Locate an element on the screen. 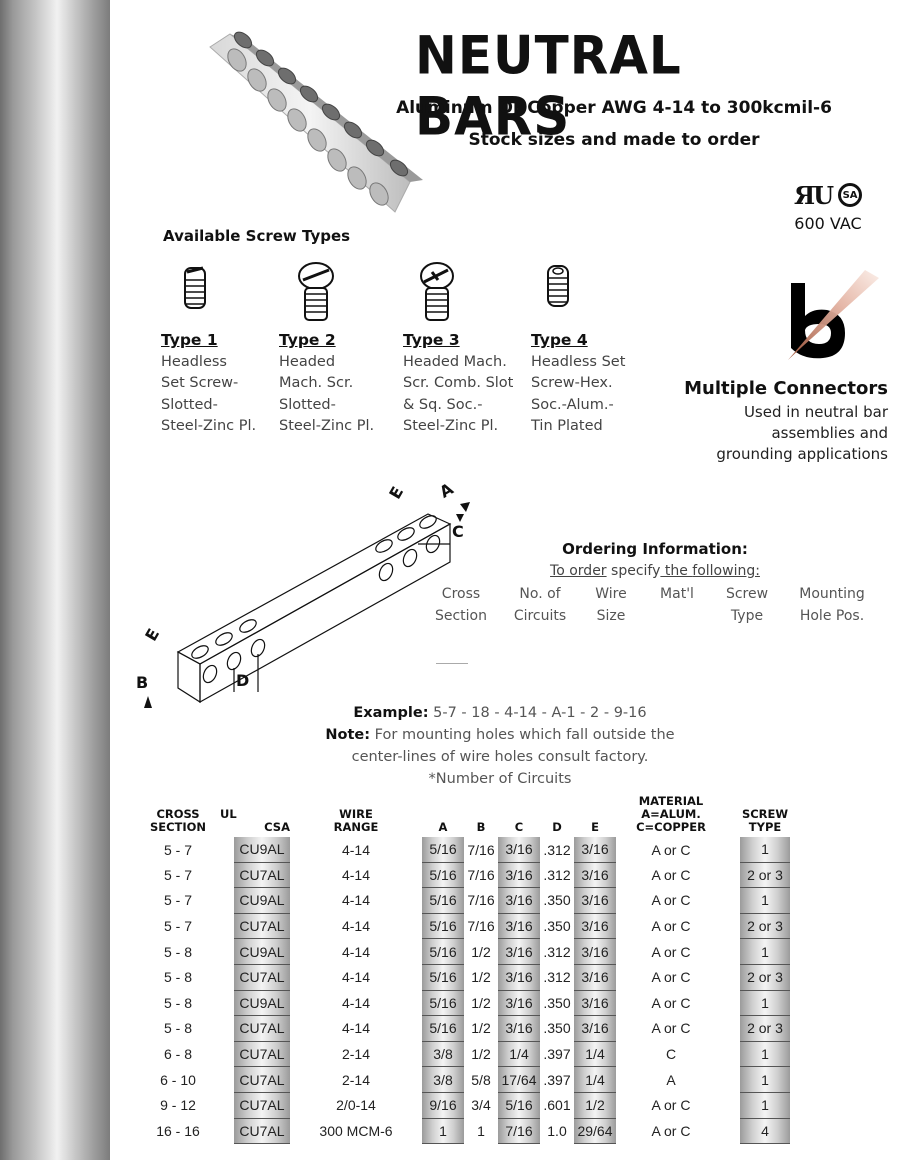 This screenshot has height=1160, width=900. company-logo-icon is located at coordinates (833, 315).